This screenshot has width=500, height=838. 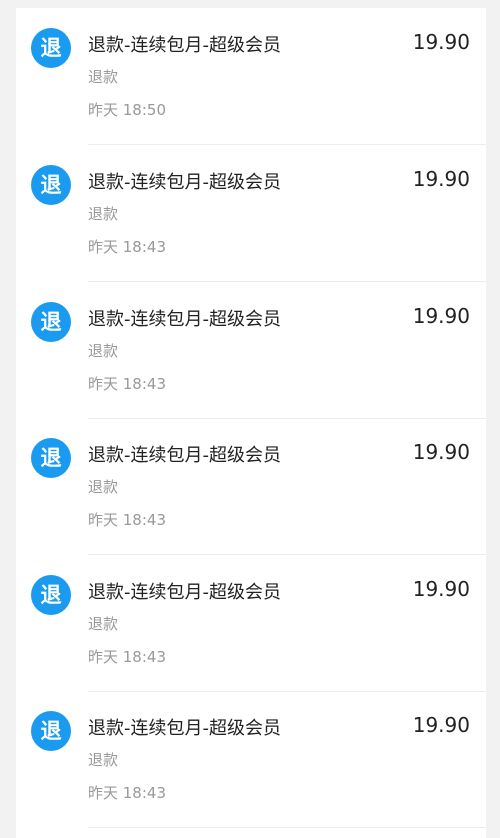 What do you see at coordinates (127, 110) in the screenshot?
I see `transaction-time: 昨天 18:50` at bounding box center [127, 110].